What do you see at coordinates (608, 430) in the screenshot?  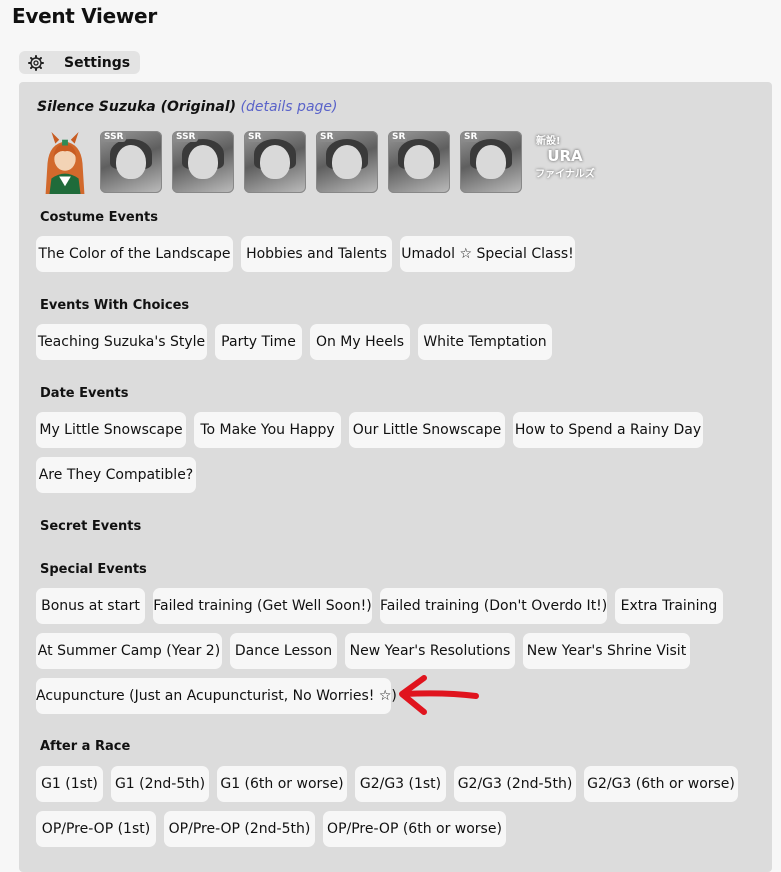 I see `event-chip: How to Spend a Rainy Day` at bounding box center [608, 430].